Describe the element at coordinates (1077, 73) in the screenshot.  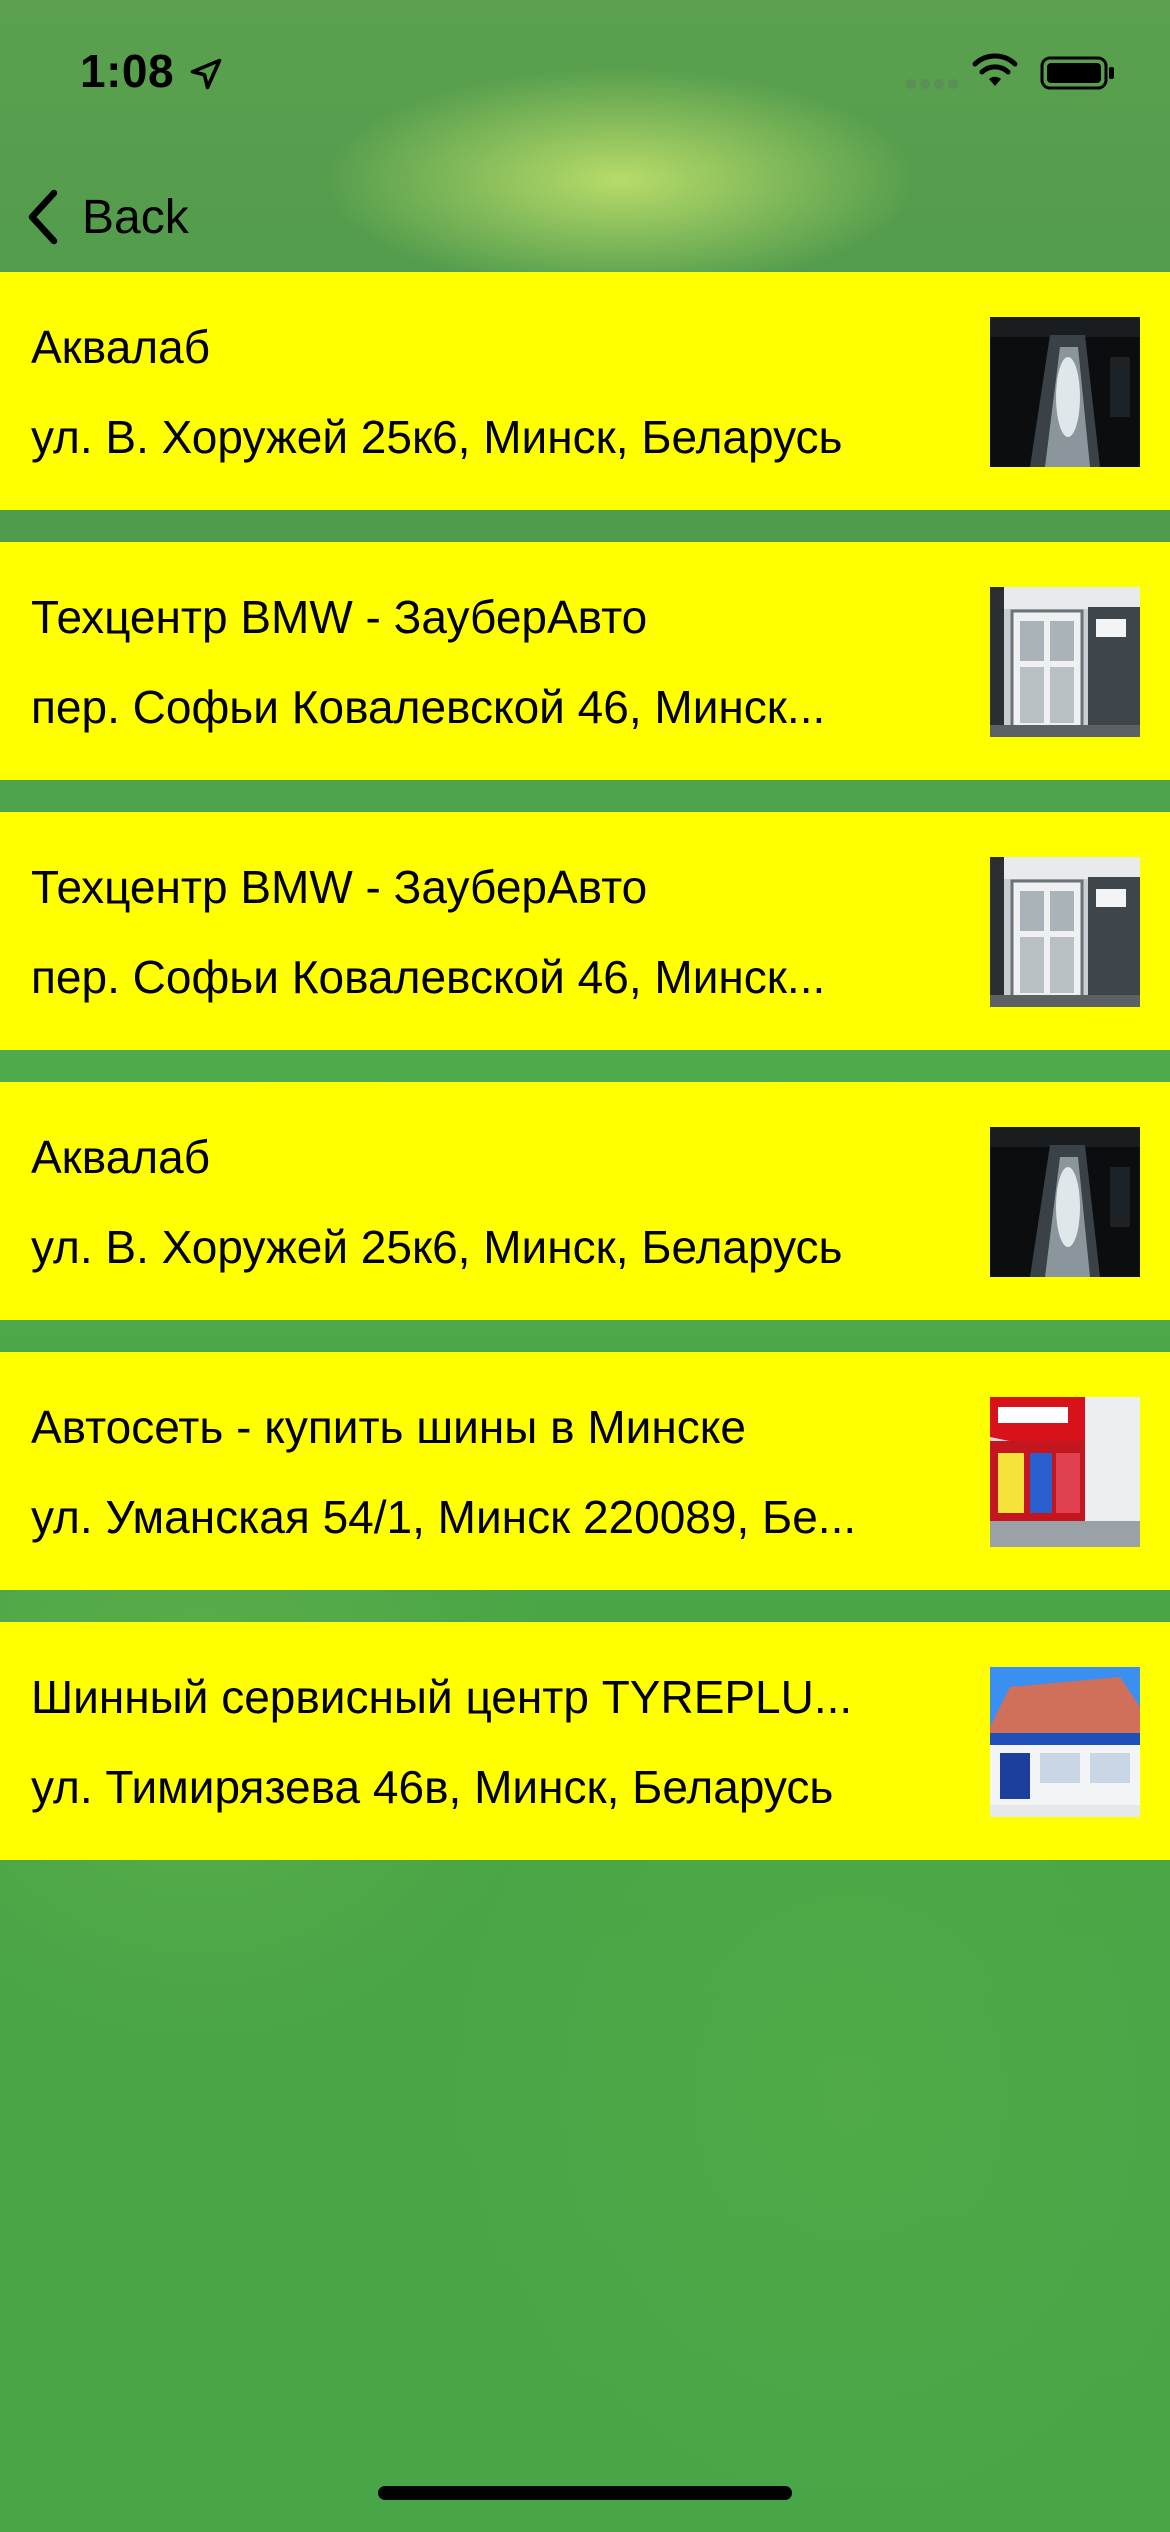
I see `battery-icon` at that location.